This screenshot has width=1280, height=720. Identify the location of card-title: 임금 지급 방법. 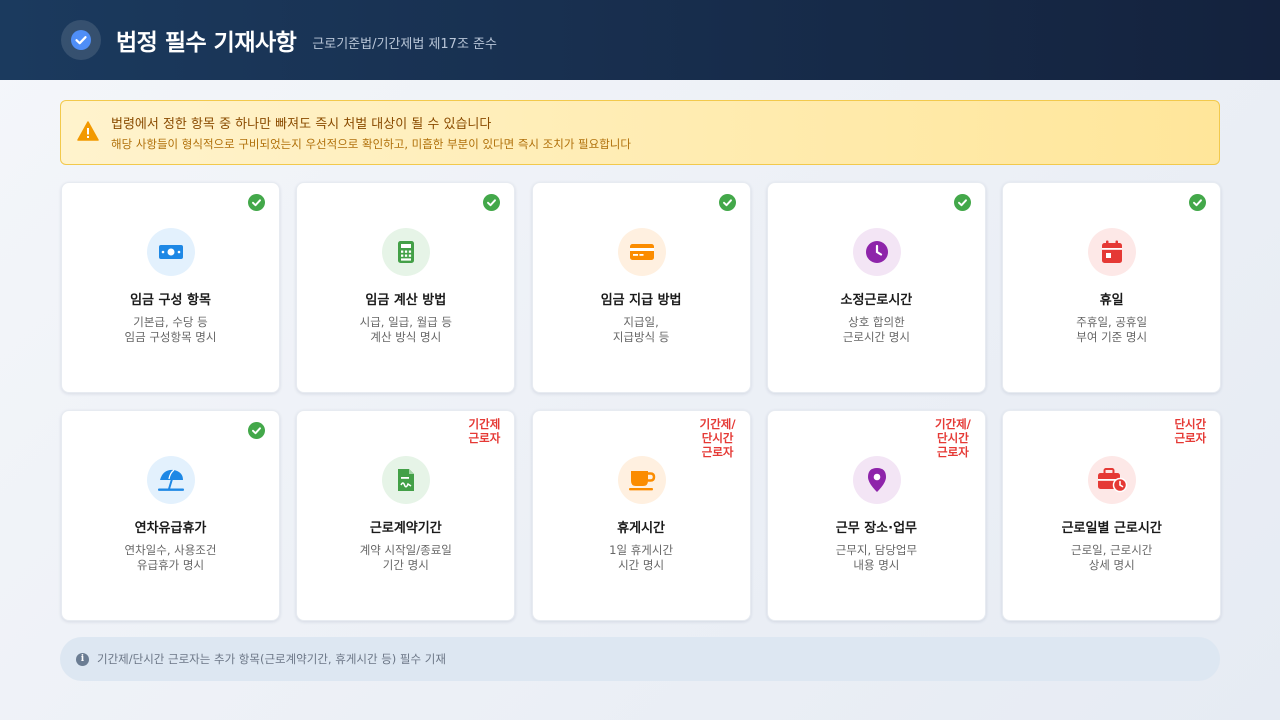
(641, 300).